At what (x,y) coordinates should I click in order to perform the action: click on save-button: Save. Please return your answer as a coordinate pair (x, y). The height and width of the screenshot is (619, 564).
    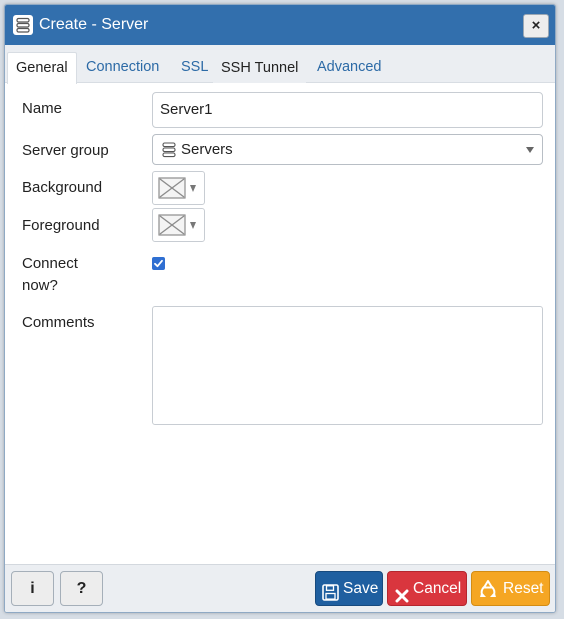
    Looking at the image, I should click on (349, 588).